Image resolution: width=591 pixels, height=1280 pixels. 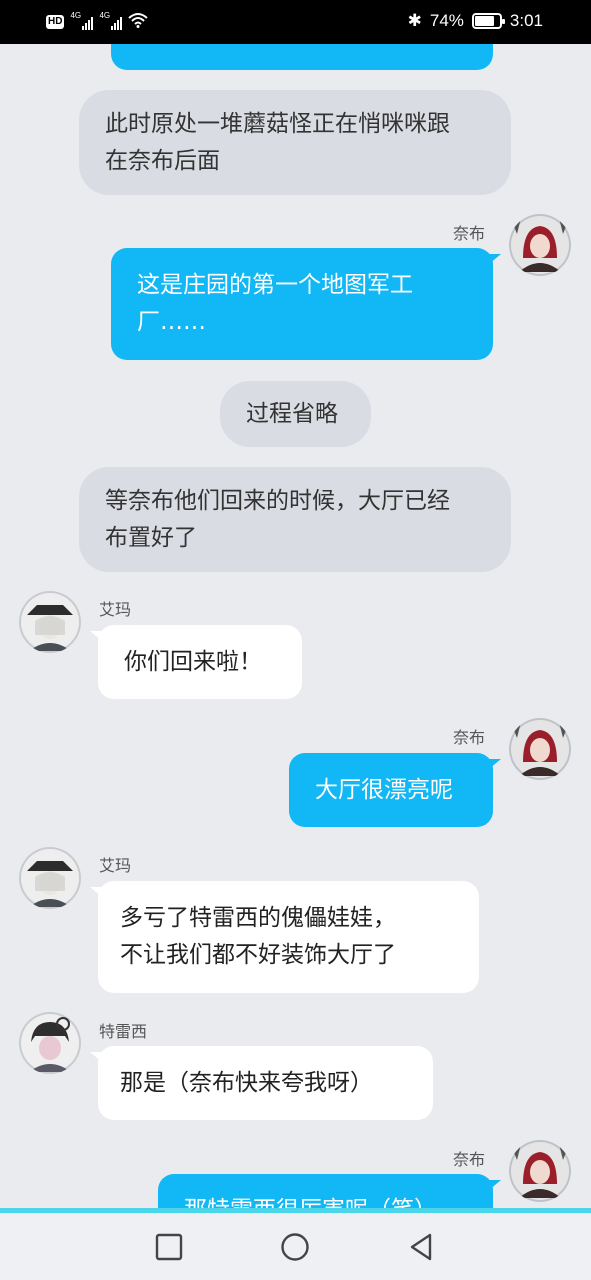 I want to click on narration-text-line: 等奈布他们回来的时候，大厅已经, so click(x=277, y=500).